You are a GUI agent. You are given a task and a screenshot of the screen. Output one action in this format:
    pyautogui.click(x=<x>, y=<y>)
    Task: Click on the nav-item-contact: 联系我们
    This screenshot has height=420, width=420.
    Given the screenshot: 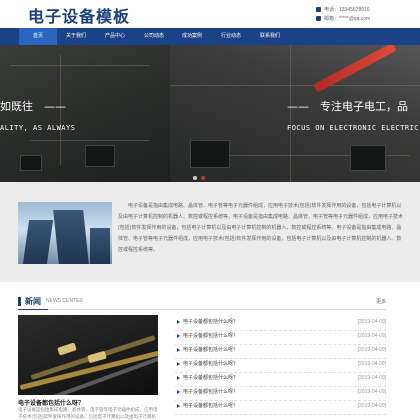 What is the action you would take?
    pyautogui.click(x=270, y=36)
    